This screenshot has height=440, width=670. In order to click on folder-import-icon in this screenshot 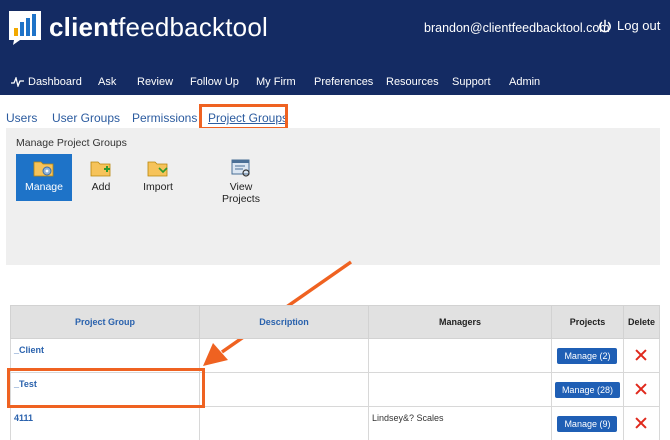, I will do `click(157, 169)`.